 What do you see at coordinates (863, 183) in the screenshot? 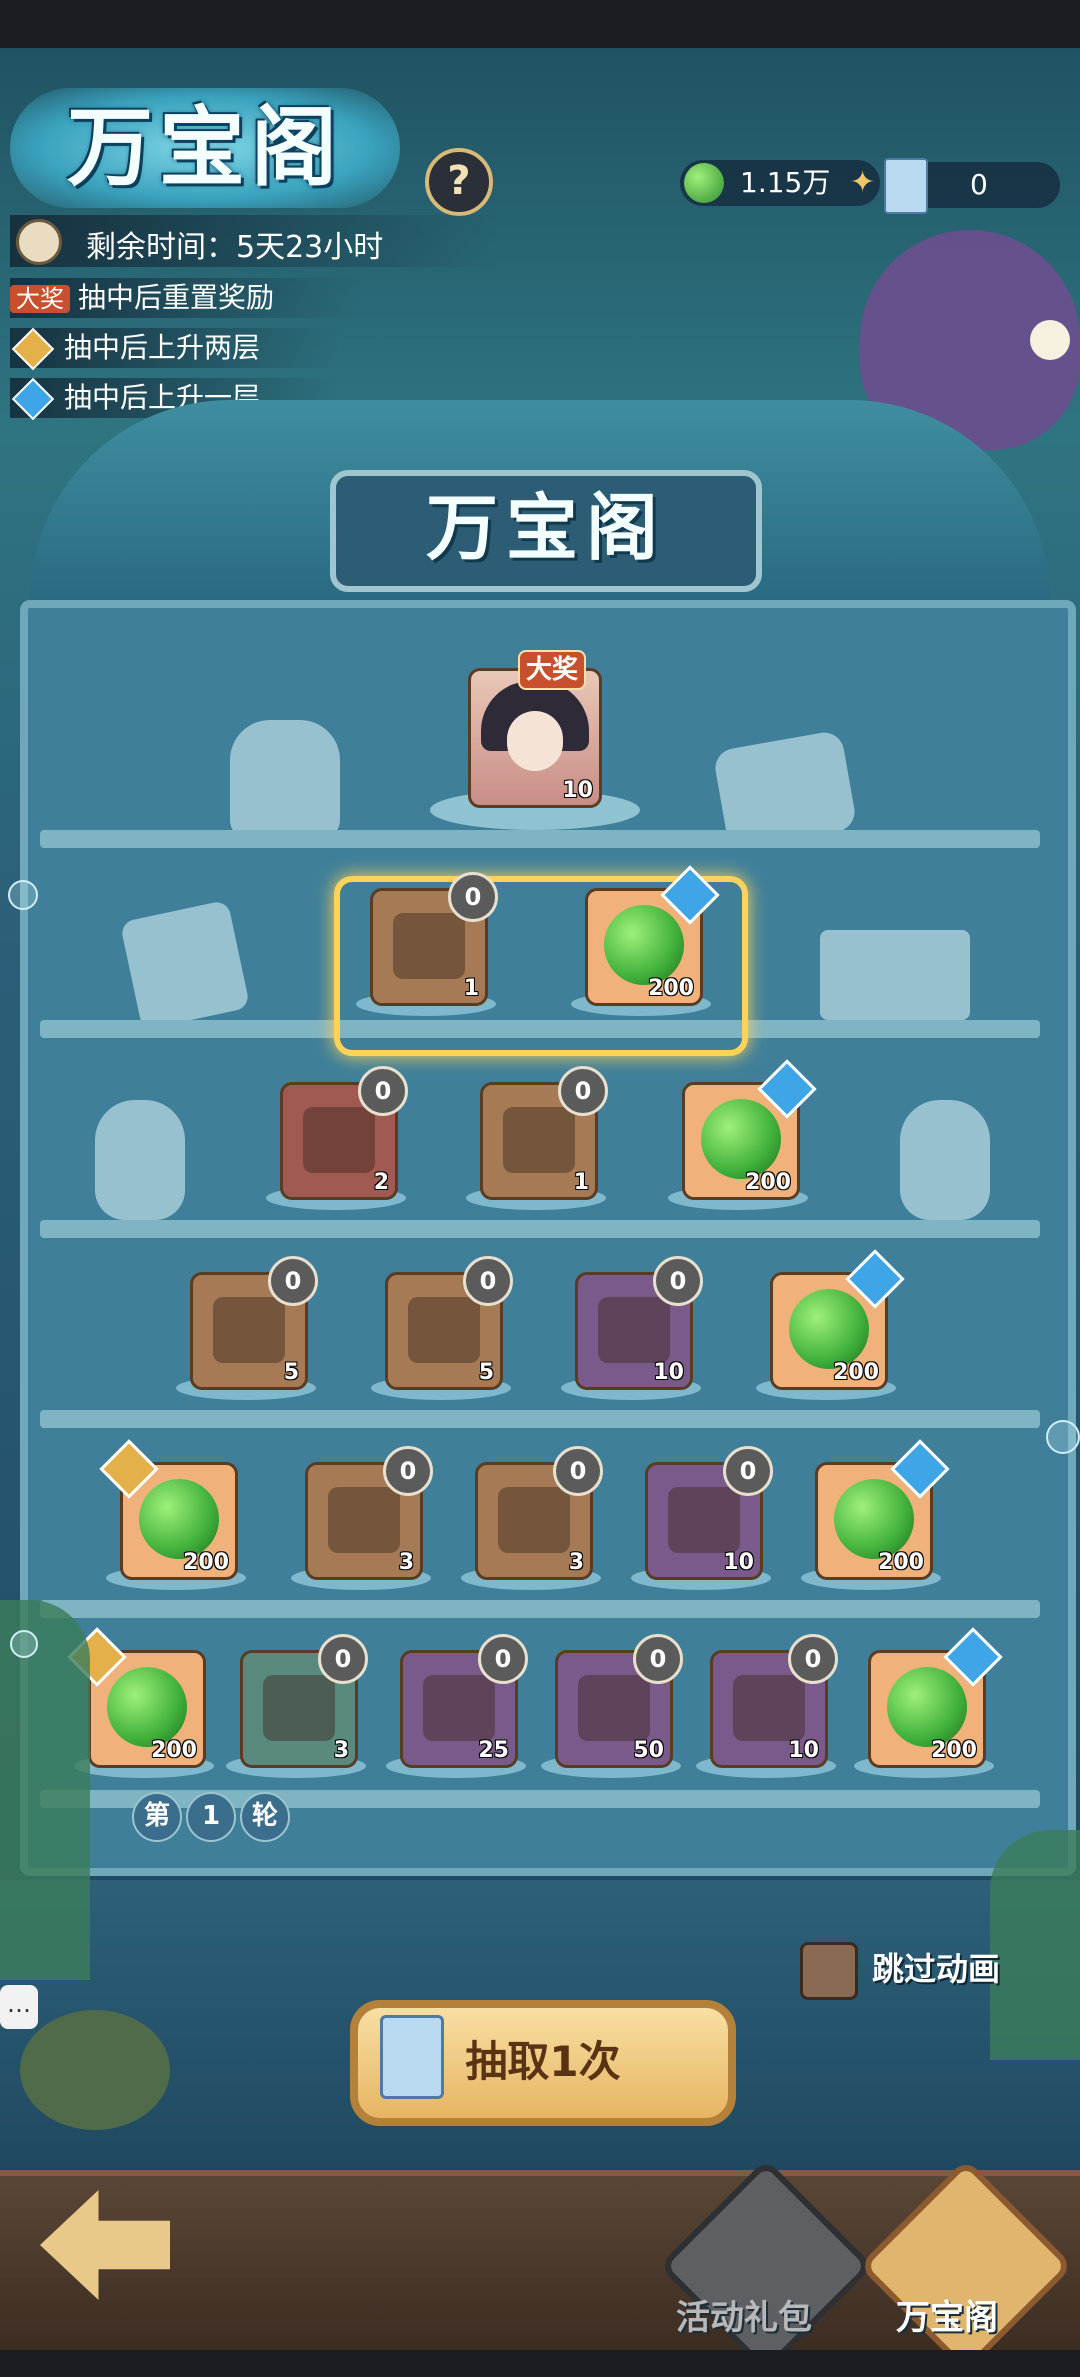
I see `add-plus-icon: ✦` at bounding box center [863, 183].